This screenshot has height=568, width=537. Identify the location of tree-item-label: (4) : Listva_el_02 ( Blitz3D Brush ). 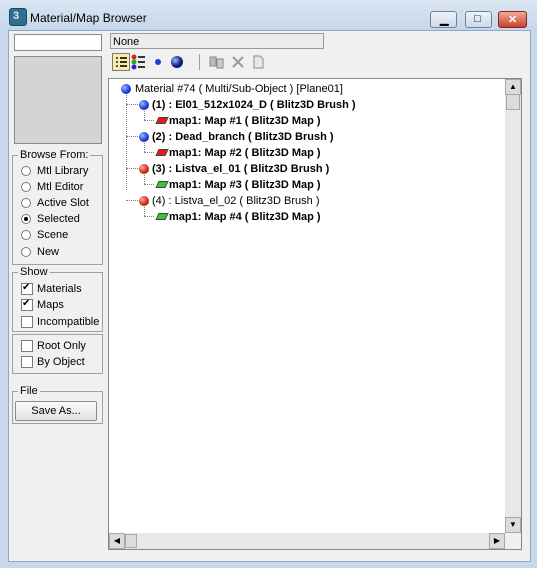
(236, 201).